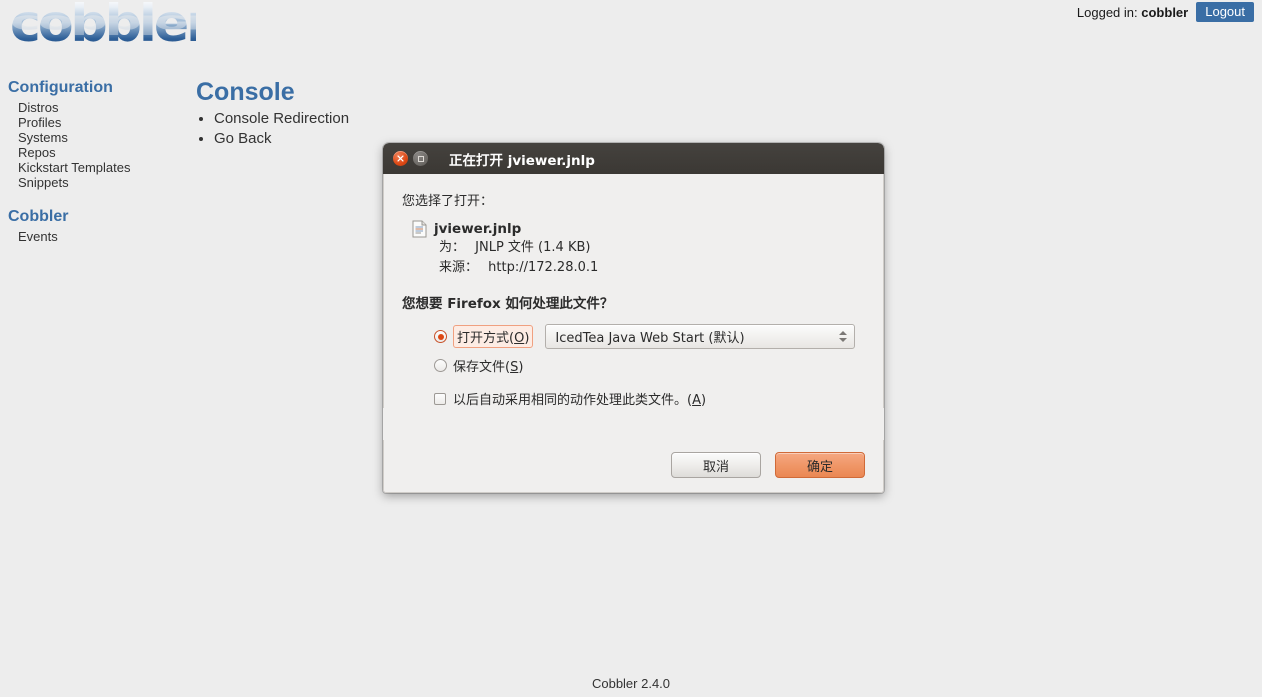 The height and width of the screenshot is (697, 1262). What do you see at coordinates (649, 365) in the screenshot?
I see `save-file-option-row: 保存文件(S)` at bounding box center [649, 365].